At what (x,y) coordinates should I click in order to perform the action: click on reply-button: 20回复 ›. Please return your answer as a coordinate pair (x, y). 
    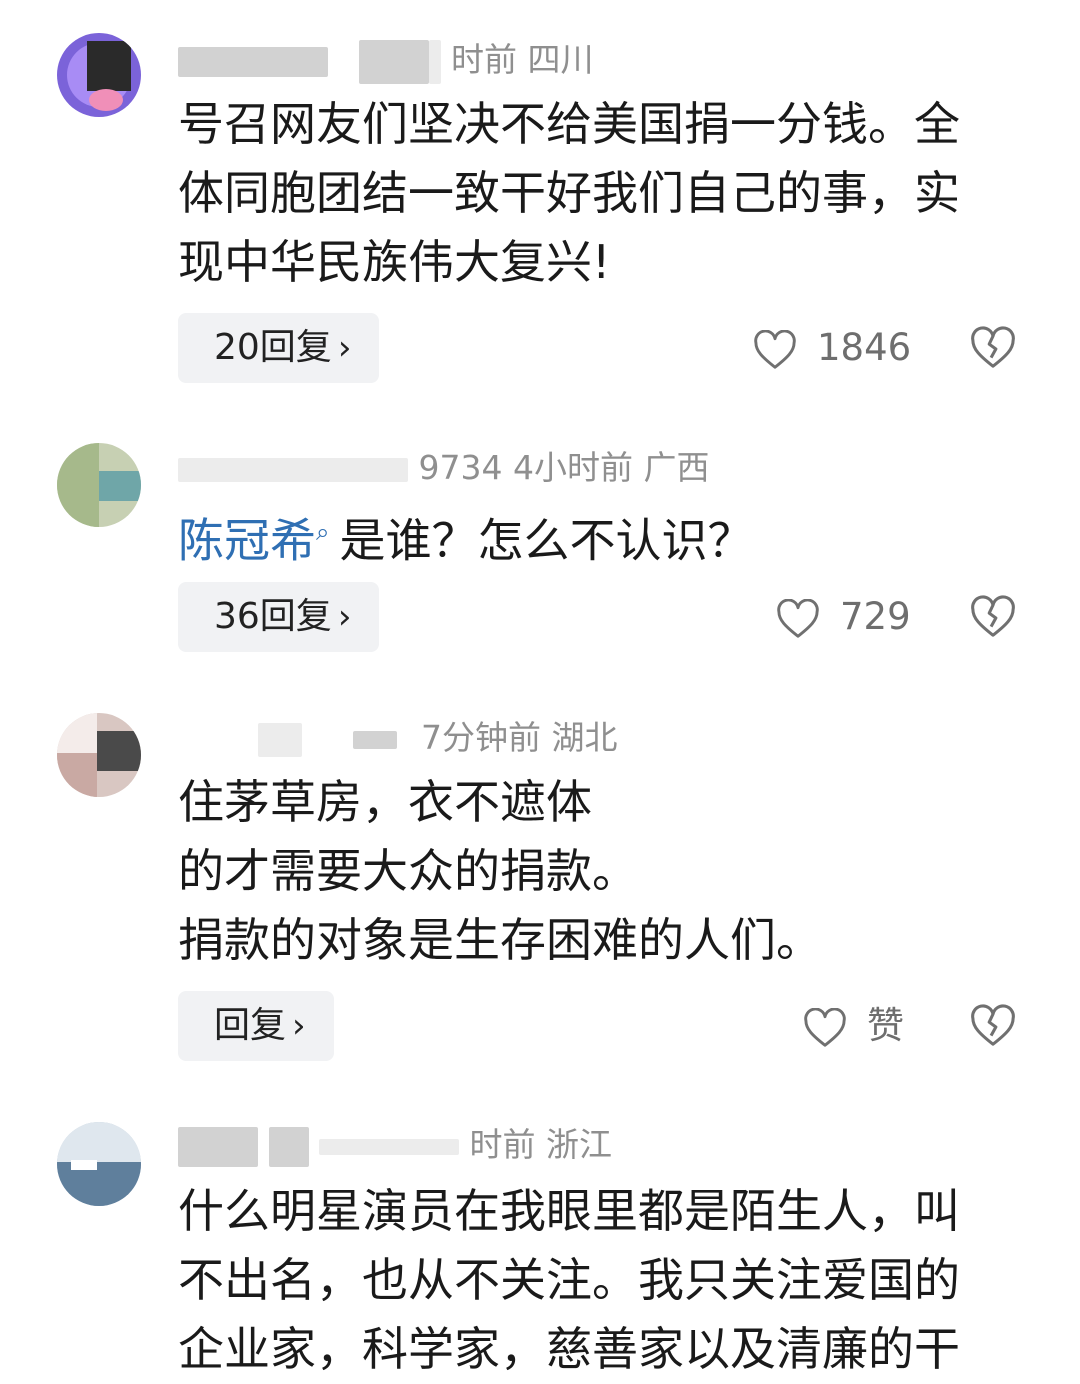
    Looking at the image, I should click on (279, 348).